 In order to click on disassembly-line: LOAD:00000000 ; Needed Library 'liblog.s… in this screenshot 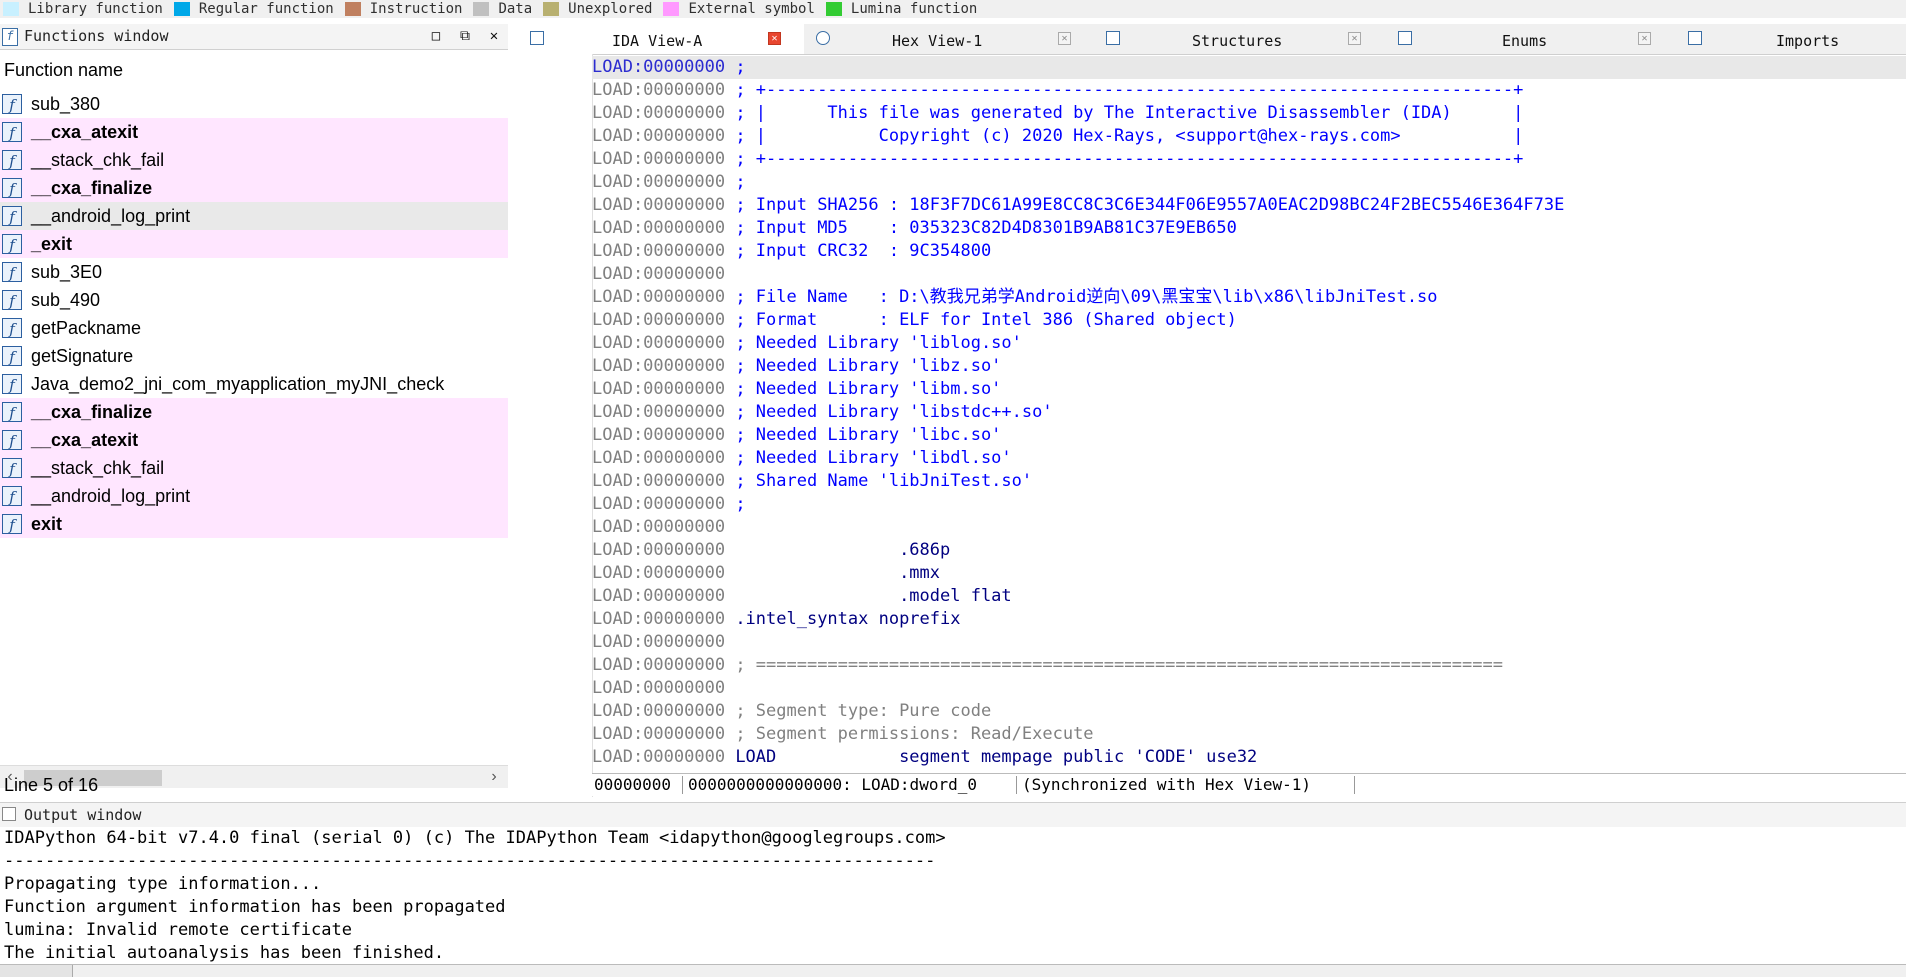, I will do `click(1249, 343)`.